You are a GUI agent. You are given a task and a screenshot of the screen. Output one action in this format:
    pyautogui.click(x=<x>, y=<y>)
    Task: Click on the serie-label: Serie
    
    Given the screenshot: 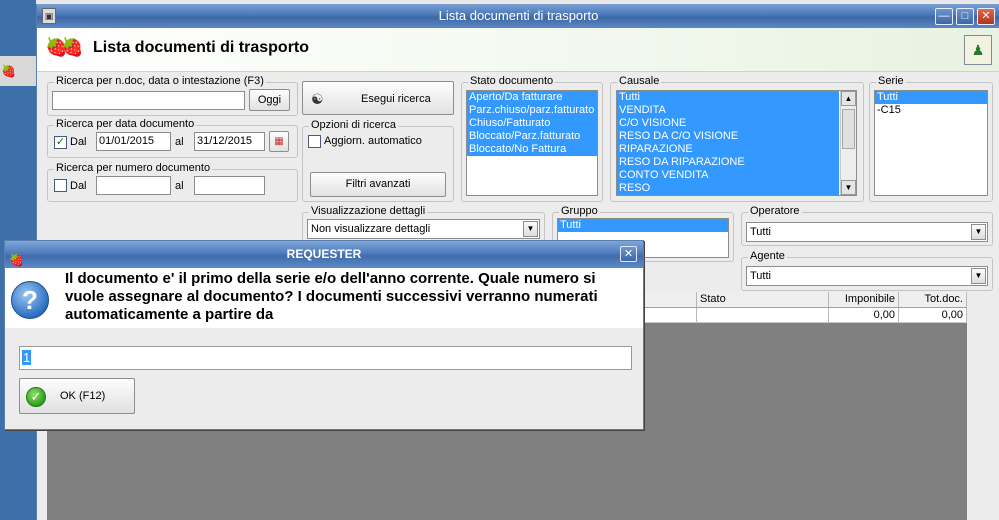 What is the action you would take?
    pyautogui.click(x=891, y=81)
    